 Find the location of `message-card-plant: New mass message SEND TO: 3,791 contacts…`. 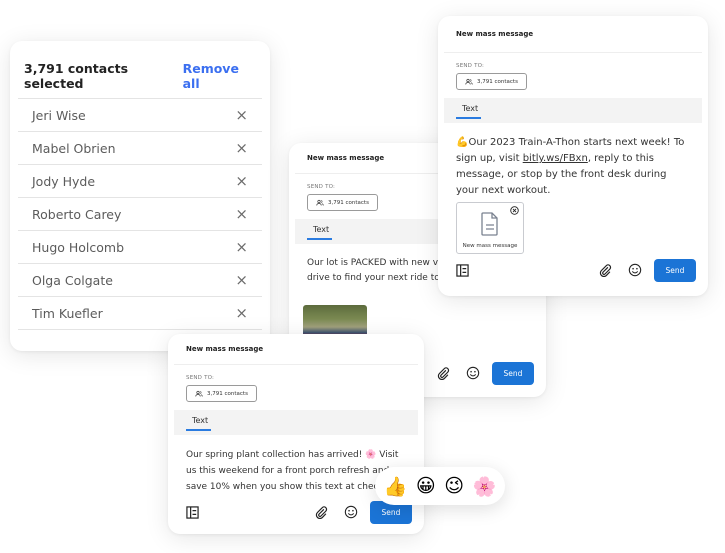

message-card-plant: New mass message SEND TO: 3,791 contacts… is located at coordinates (296, 434).